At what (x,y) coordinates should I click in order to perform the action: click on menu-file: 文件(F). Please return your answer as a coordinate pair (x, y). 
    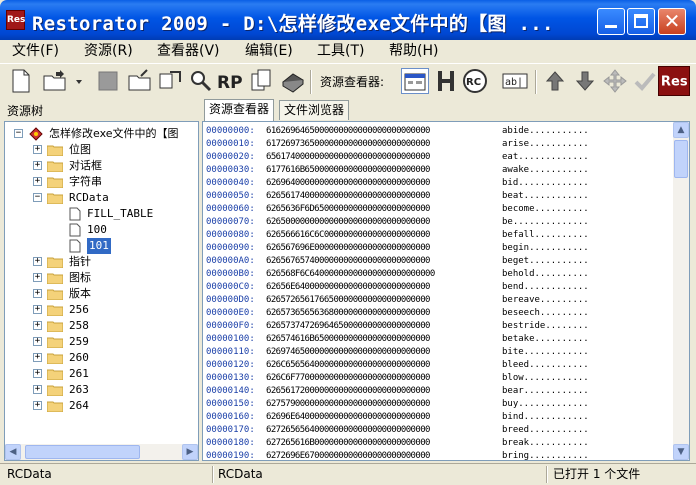
    Looking at the image, I should click on (35, 51).